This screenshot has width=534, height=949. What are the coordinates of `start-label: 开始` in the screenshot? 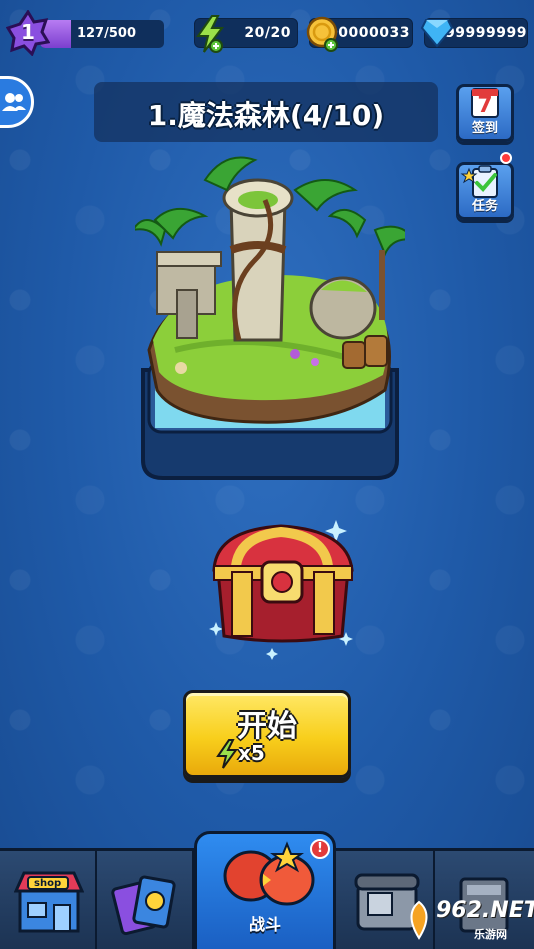 It's located at (267, 726).